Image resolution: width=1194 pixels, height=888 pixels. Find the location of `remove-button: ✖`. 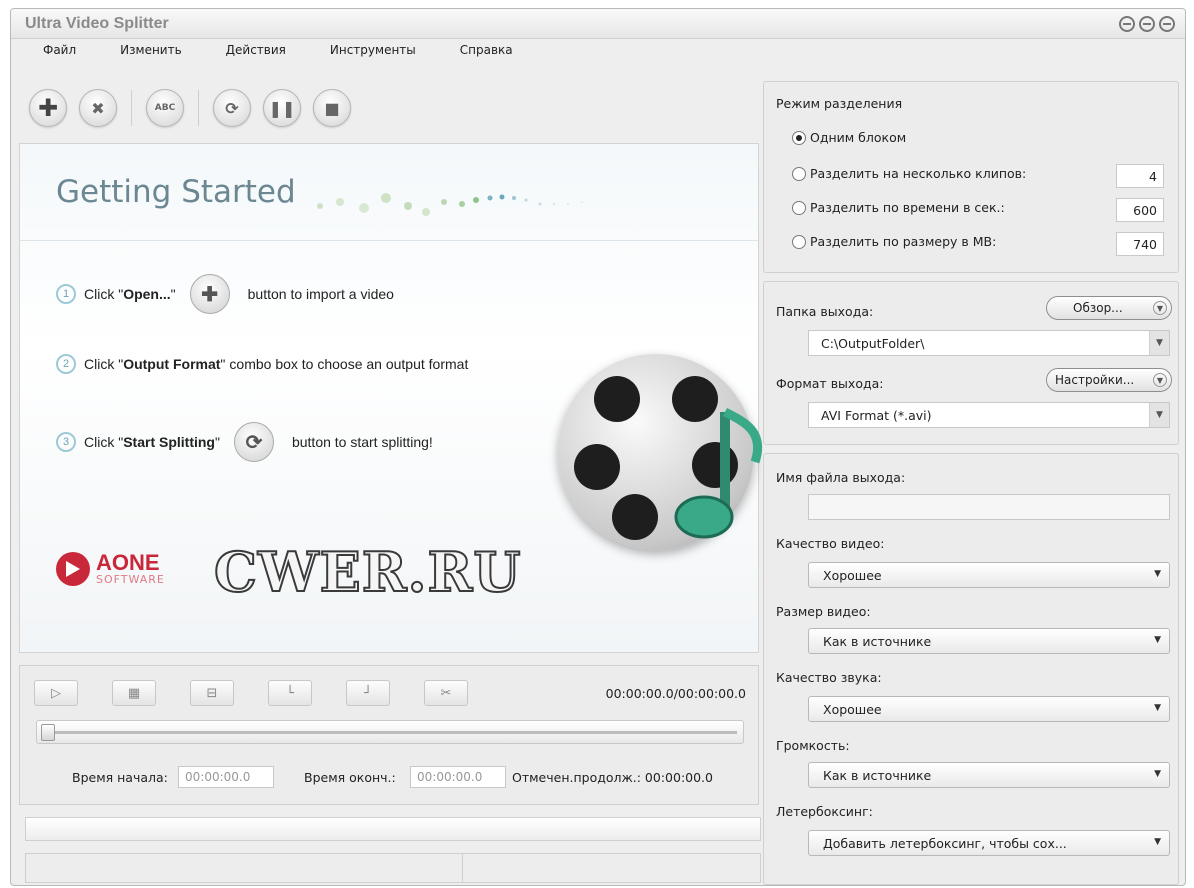

remove-button: ✖ is located at coordinates (98, 108).